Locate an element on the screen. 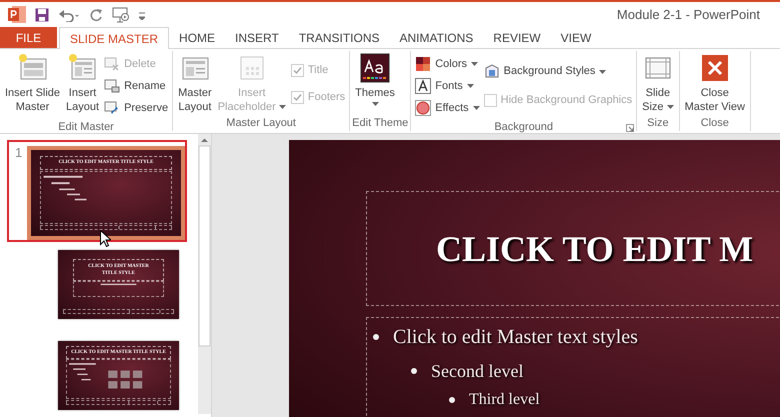  ribbon-tab: TRANSITIONS is located at coordinates (339, 37).